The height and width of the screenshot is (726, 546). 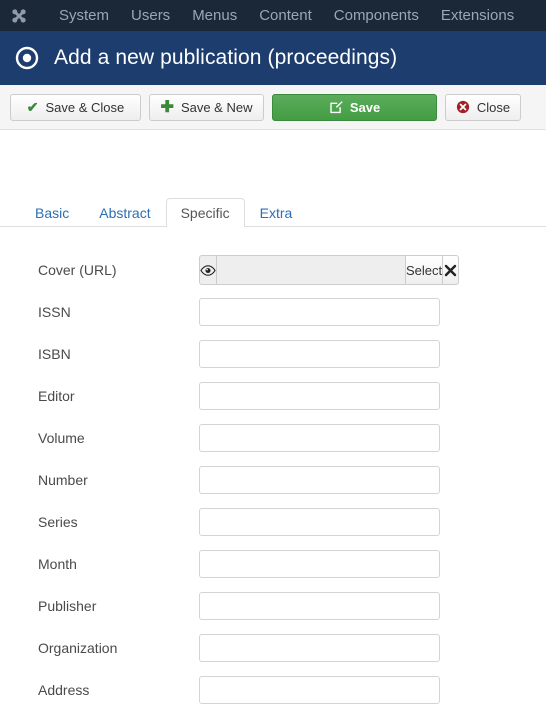 I want to click on address-input, so click(x=319, y=690).